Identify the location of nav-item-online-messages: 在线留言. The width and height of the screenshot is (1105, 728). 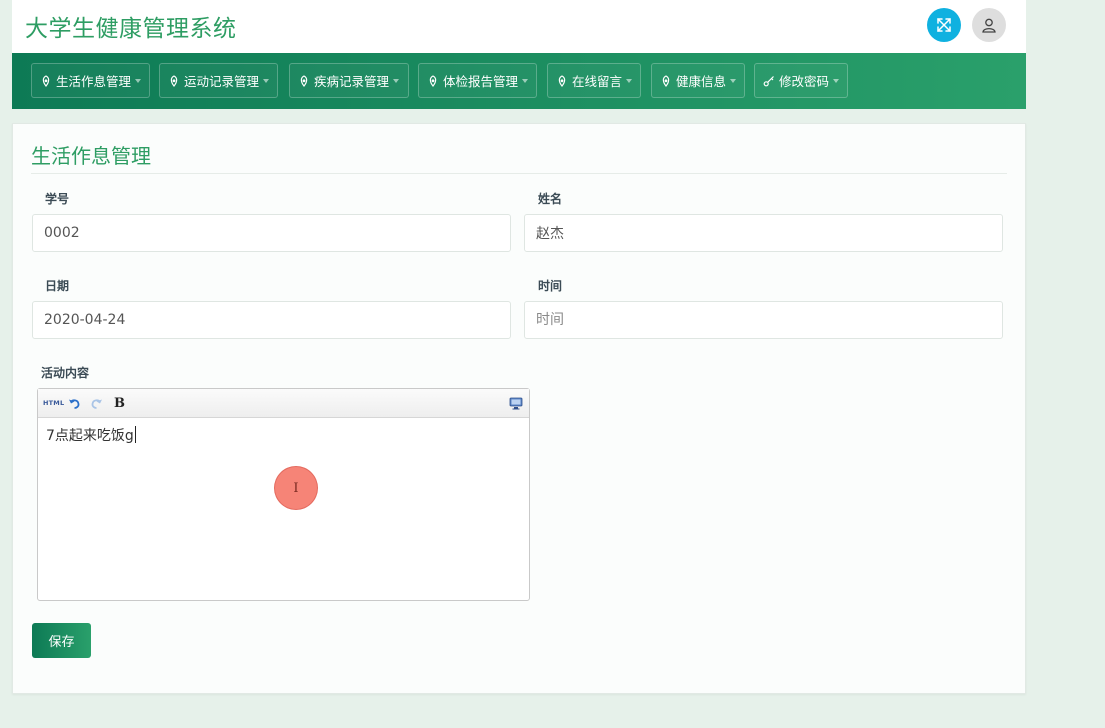
(594, 80).